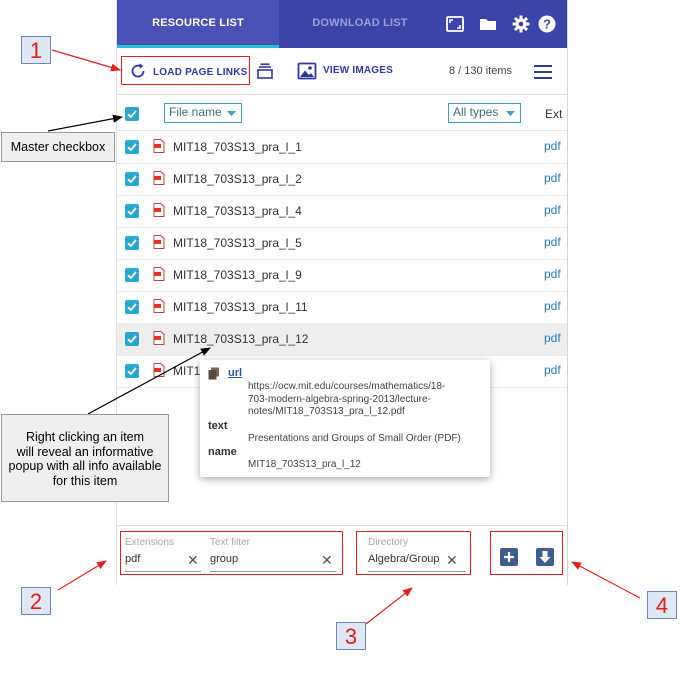 The height and width of the screenshot is (675, 680). What do you see at coordinates (413, 553) in the screenshot?
I see `highlight-directory` at bounding box center [413, 553].